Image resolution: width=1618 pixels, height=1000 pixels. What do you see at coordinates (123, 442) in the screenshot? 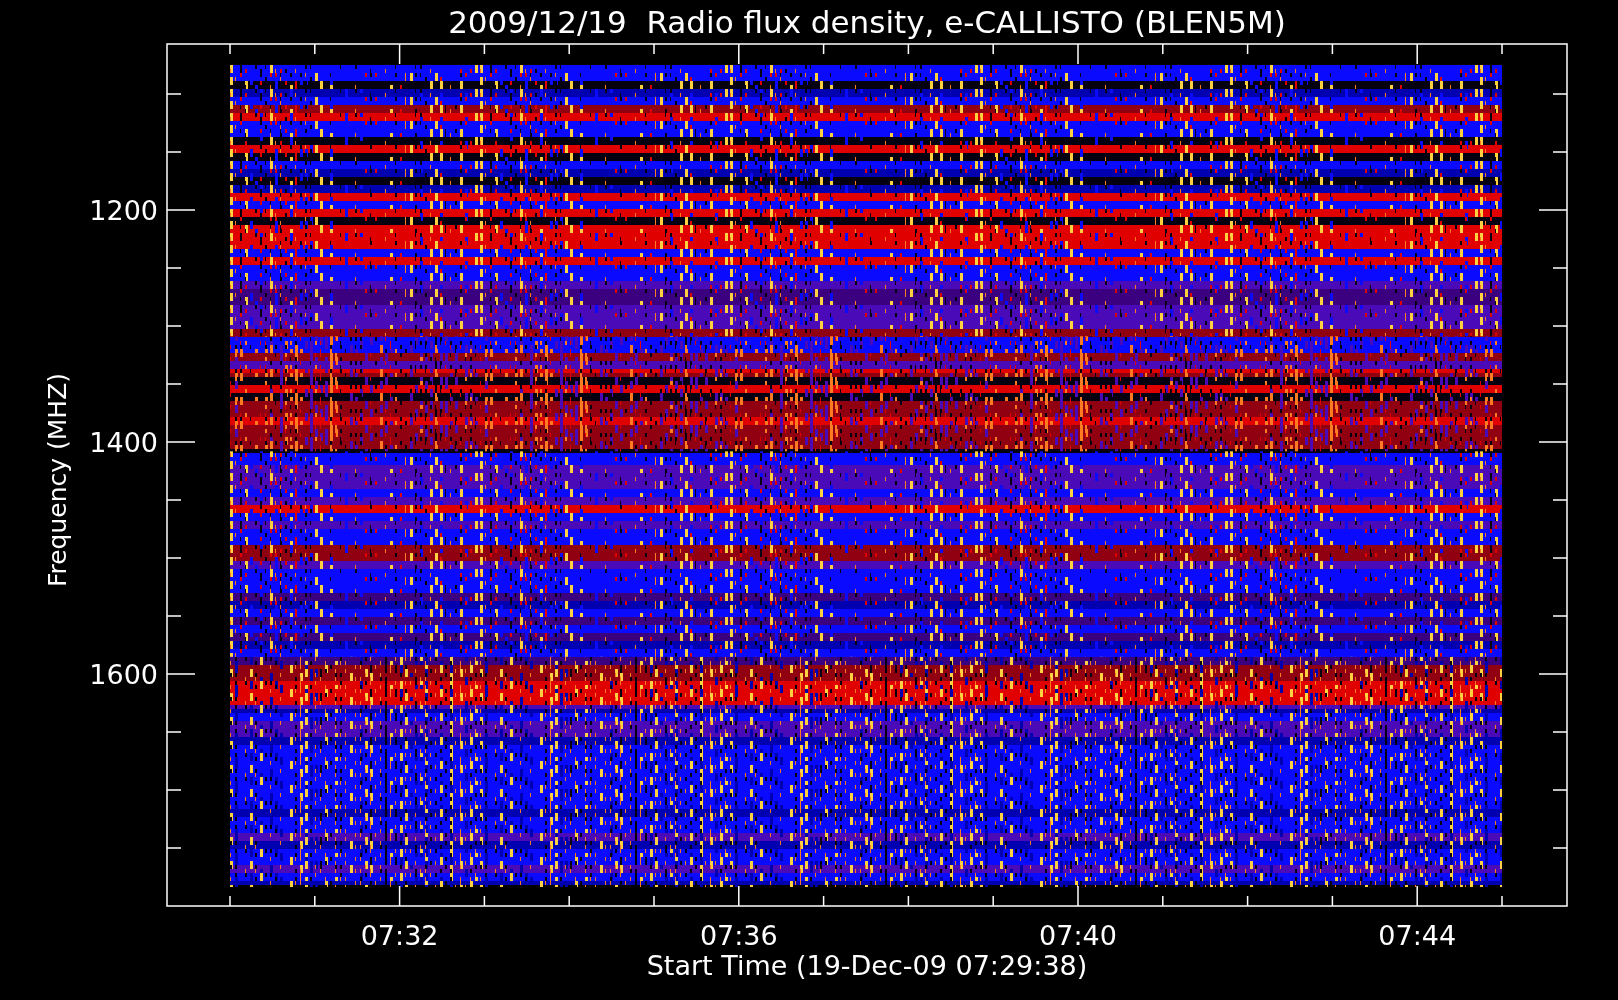
I see `y-tick-label: 1400` at bounding box center [123, 442].